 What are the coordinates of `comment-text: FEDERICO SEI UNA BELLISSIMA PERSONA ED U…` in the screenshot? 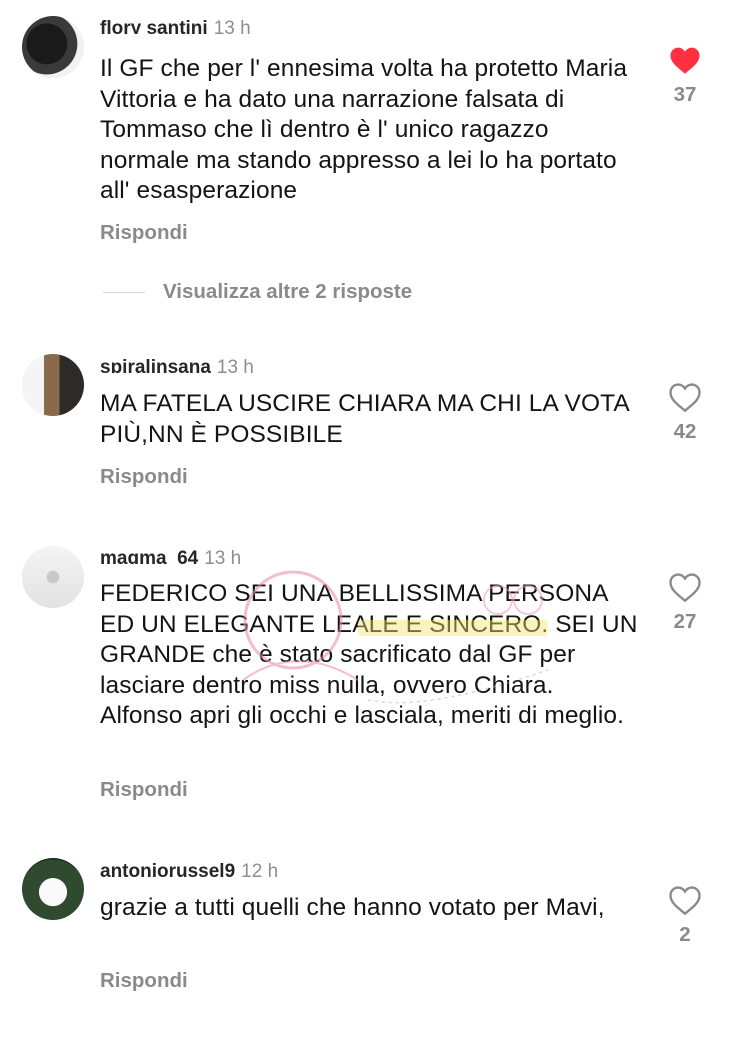 It's located at (369, 654).